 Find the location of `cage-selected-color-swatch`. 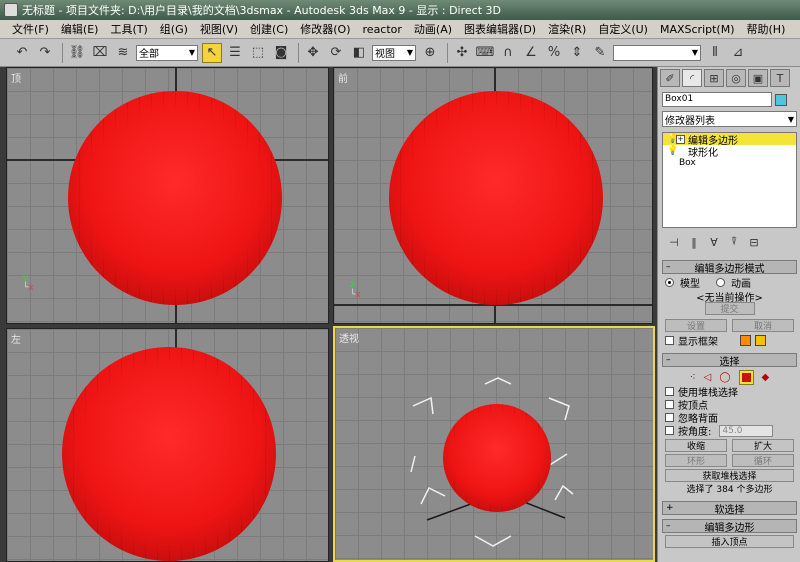

cage-selected-color-swatch is located at coordinates (760, 340).